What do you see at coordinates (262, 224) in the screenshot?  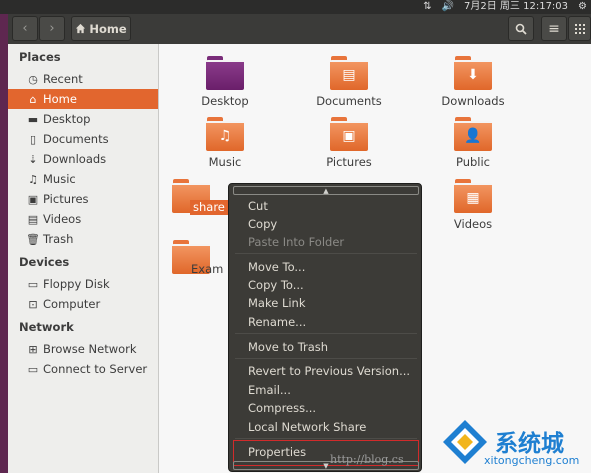 I see `menu-item-copy: Copy` at bounding box center [262, 224].